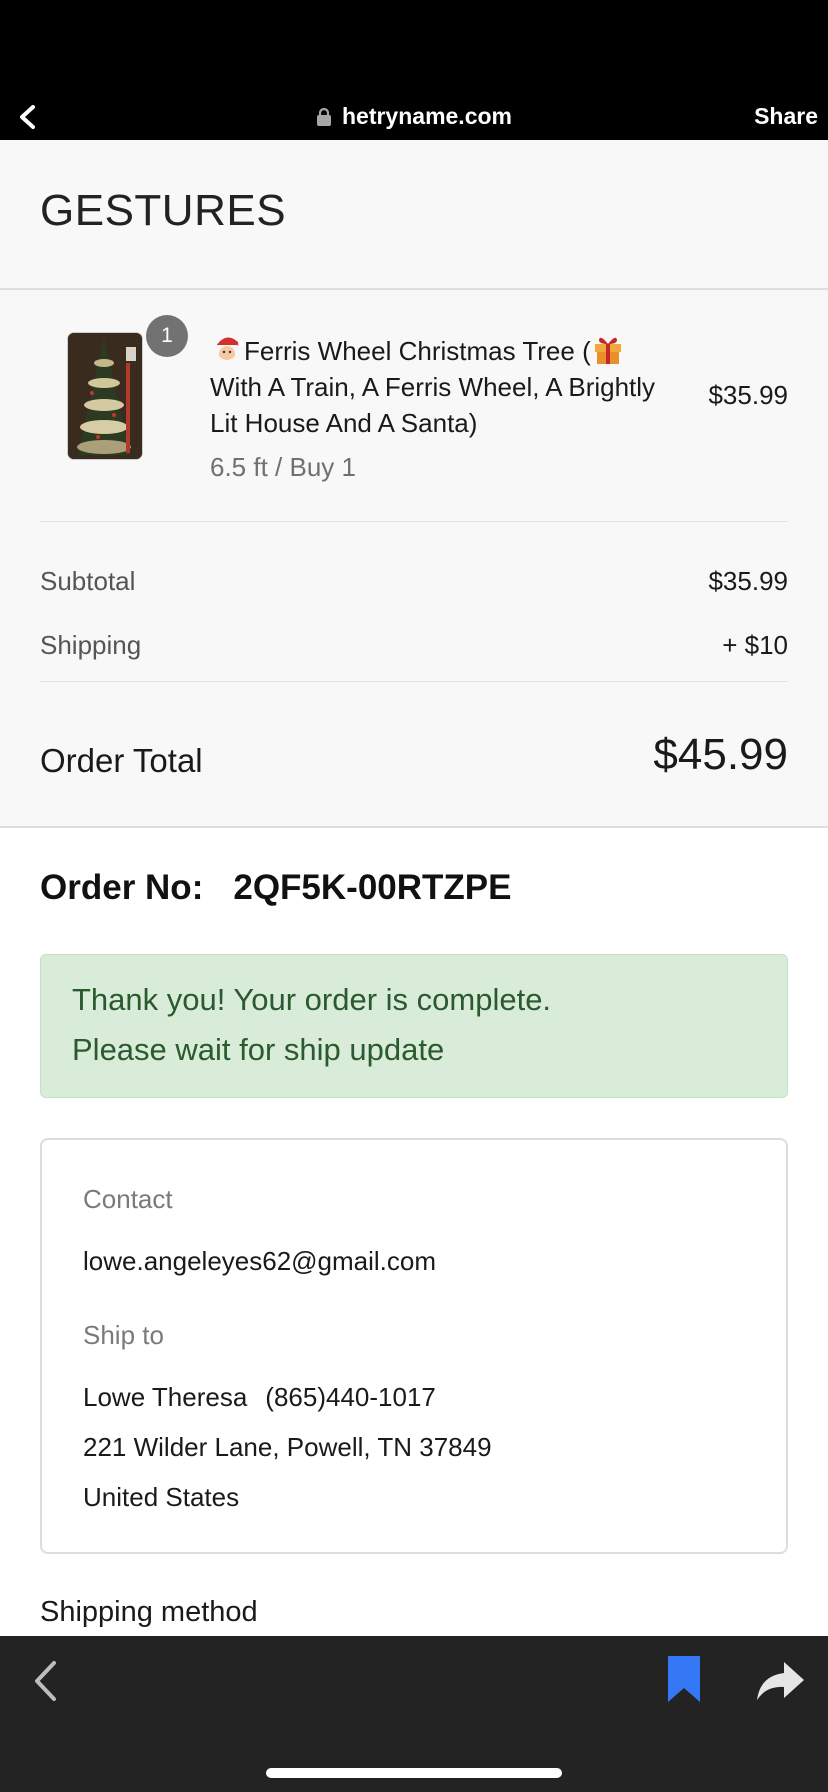  What do you see at coordinates (161, 1497) in the screenshot?
I see `ship-country: United States` at bounding box center [161, 1497].